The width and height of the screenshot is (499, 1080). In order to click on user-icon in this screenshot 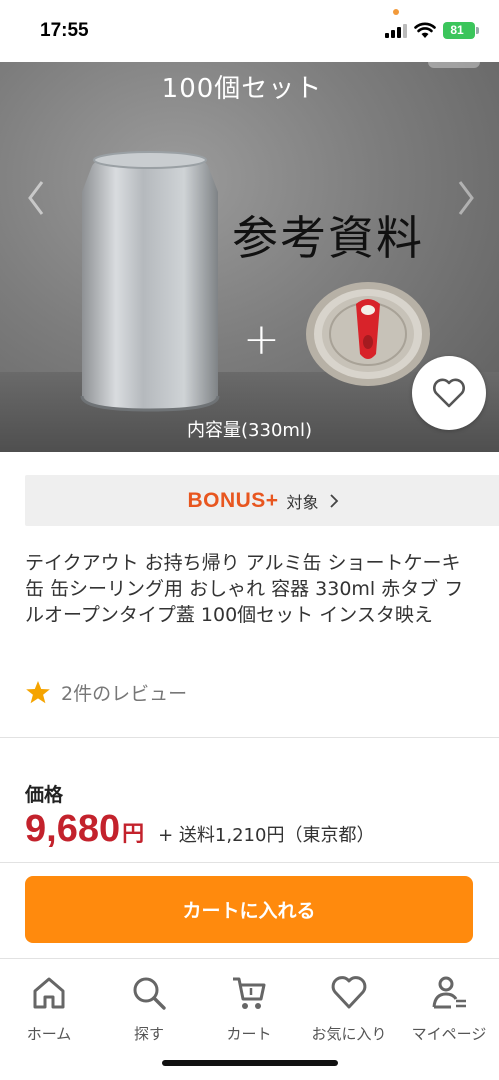, I will do `click(449, 992)`.